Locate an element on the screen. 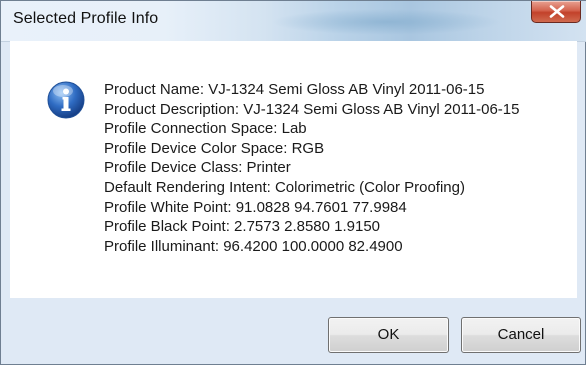 Image resolution: width=586 pixels, height=365 pixels. close-button is located at coordinates (556, 12).